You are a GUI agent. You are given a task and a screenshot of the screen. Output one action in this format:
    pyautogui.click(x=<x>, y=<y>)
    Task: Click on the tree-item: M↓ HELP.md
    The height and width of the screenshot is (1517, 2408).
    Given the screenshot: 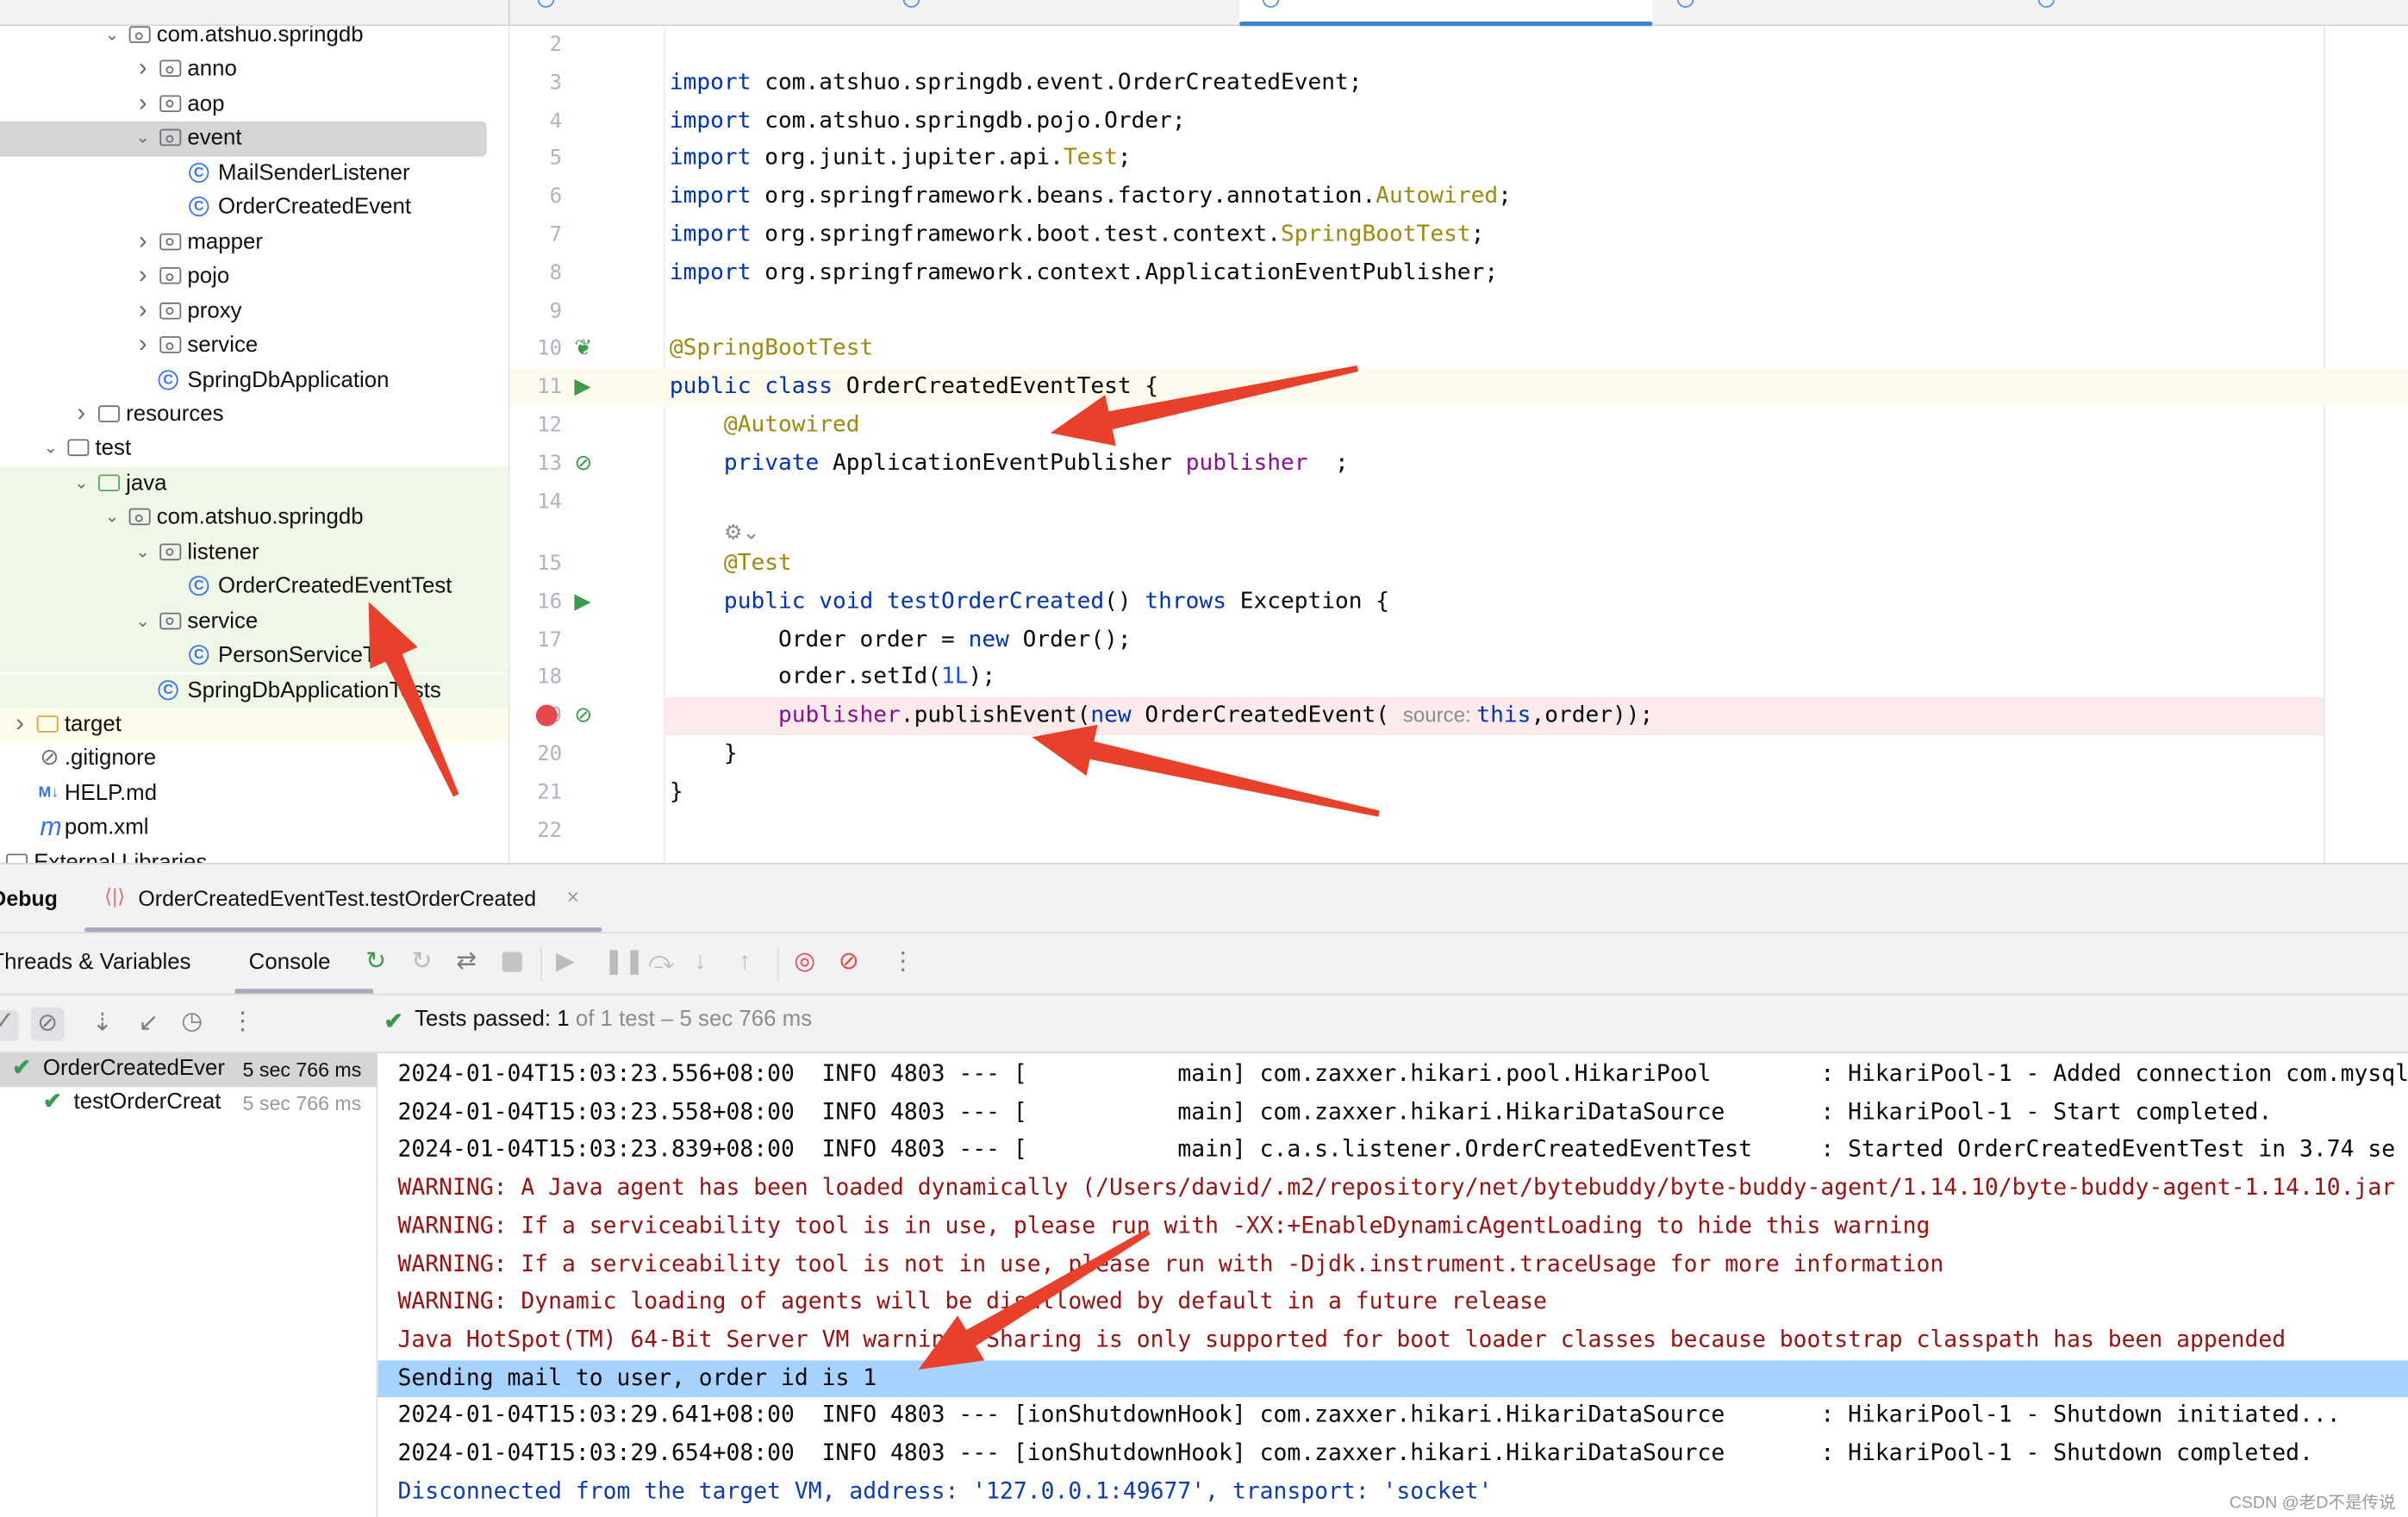 What is the action you would take?
    pyautogui.click(x=254, y=794)
    